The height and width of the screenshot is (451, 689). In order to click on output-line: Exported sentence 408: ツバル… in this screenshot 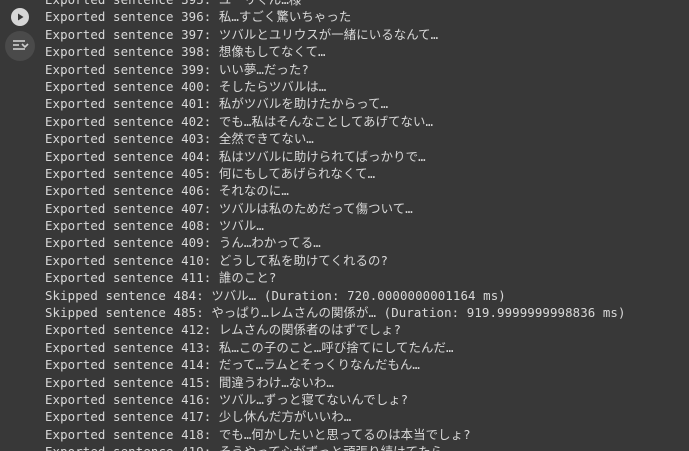, I will do `click(154, 226)`.